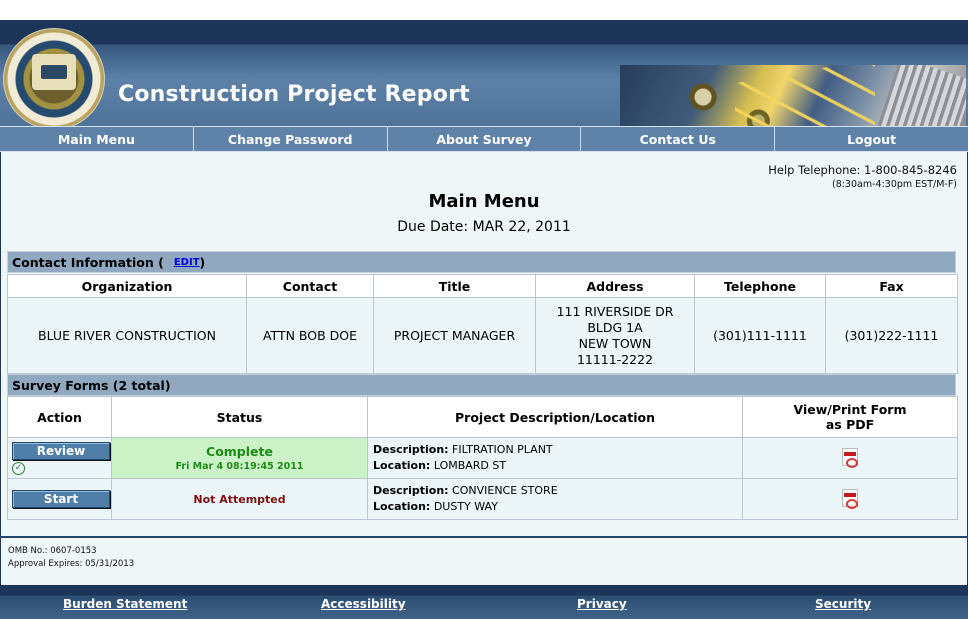 This screenshot has height=619, width=968. Describe the element at coordinates (502, 449) in the screenshot. I see `description-value: FILTRATION PLANT` at that location.